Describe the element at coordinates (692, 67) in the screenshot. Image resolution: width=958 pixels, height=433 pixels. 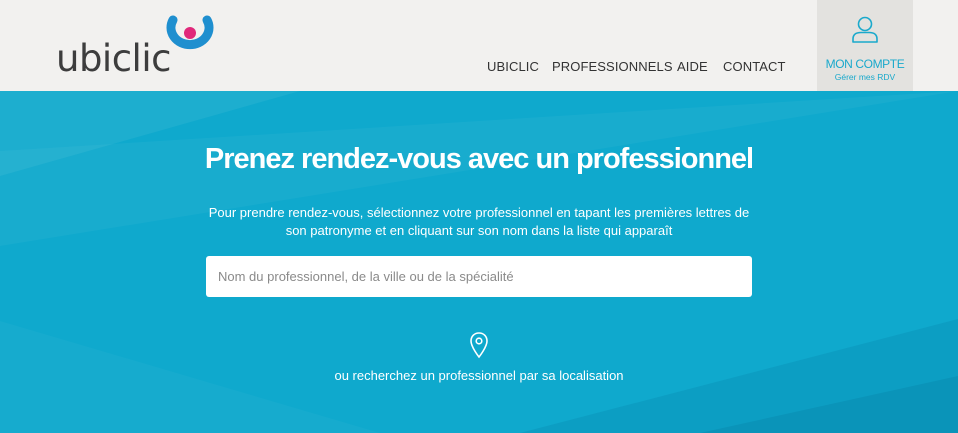
I see `nav-aide: AIDE` at that location.